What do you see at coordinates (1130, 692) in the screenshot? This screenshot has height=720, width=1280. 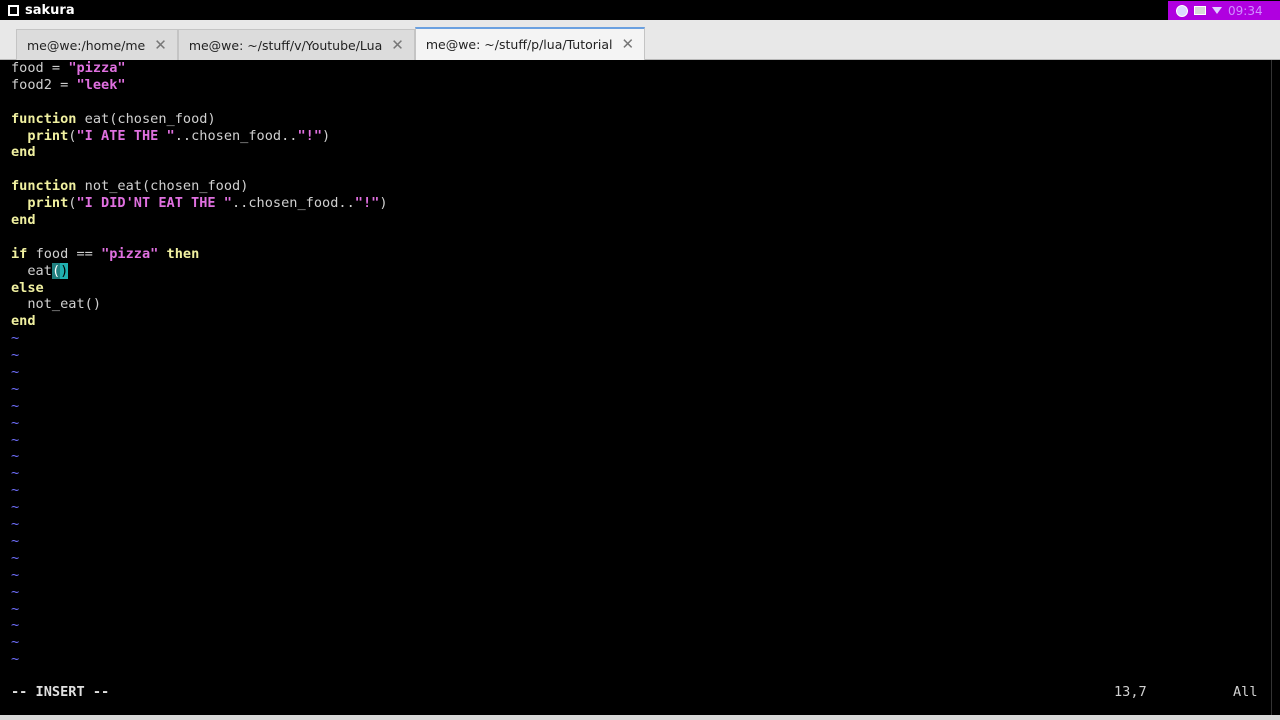 I see `cursor-position: 13,7` at bounding box center [1130, 692].